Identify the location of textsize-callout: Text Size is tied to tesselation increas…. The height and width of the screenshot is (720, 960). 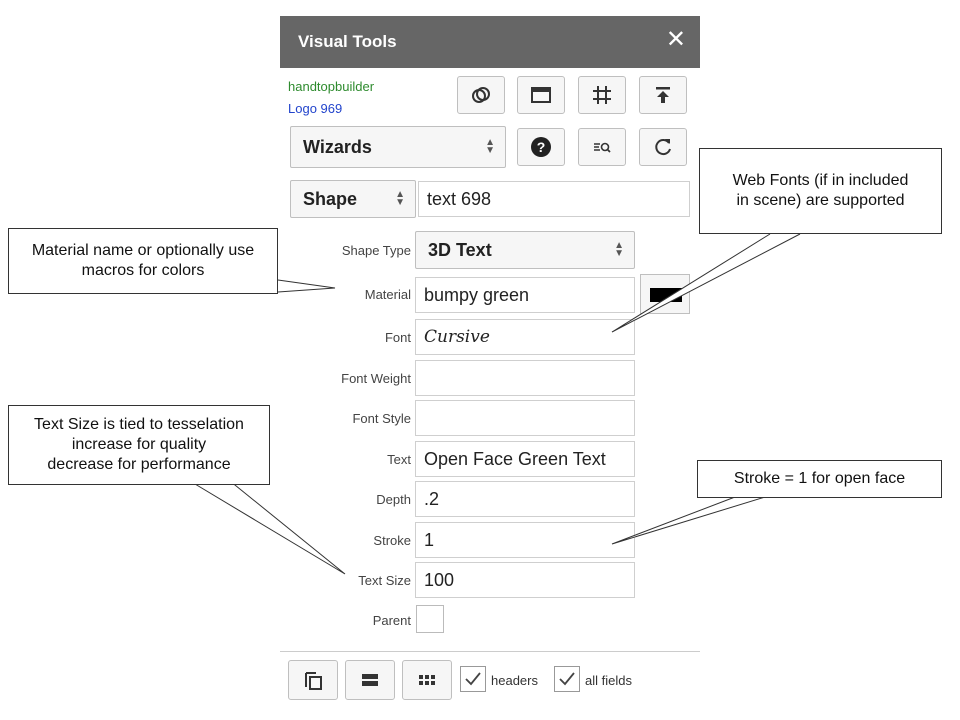
(139, 445).